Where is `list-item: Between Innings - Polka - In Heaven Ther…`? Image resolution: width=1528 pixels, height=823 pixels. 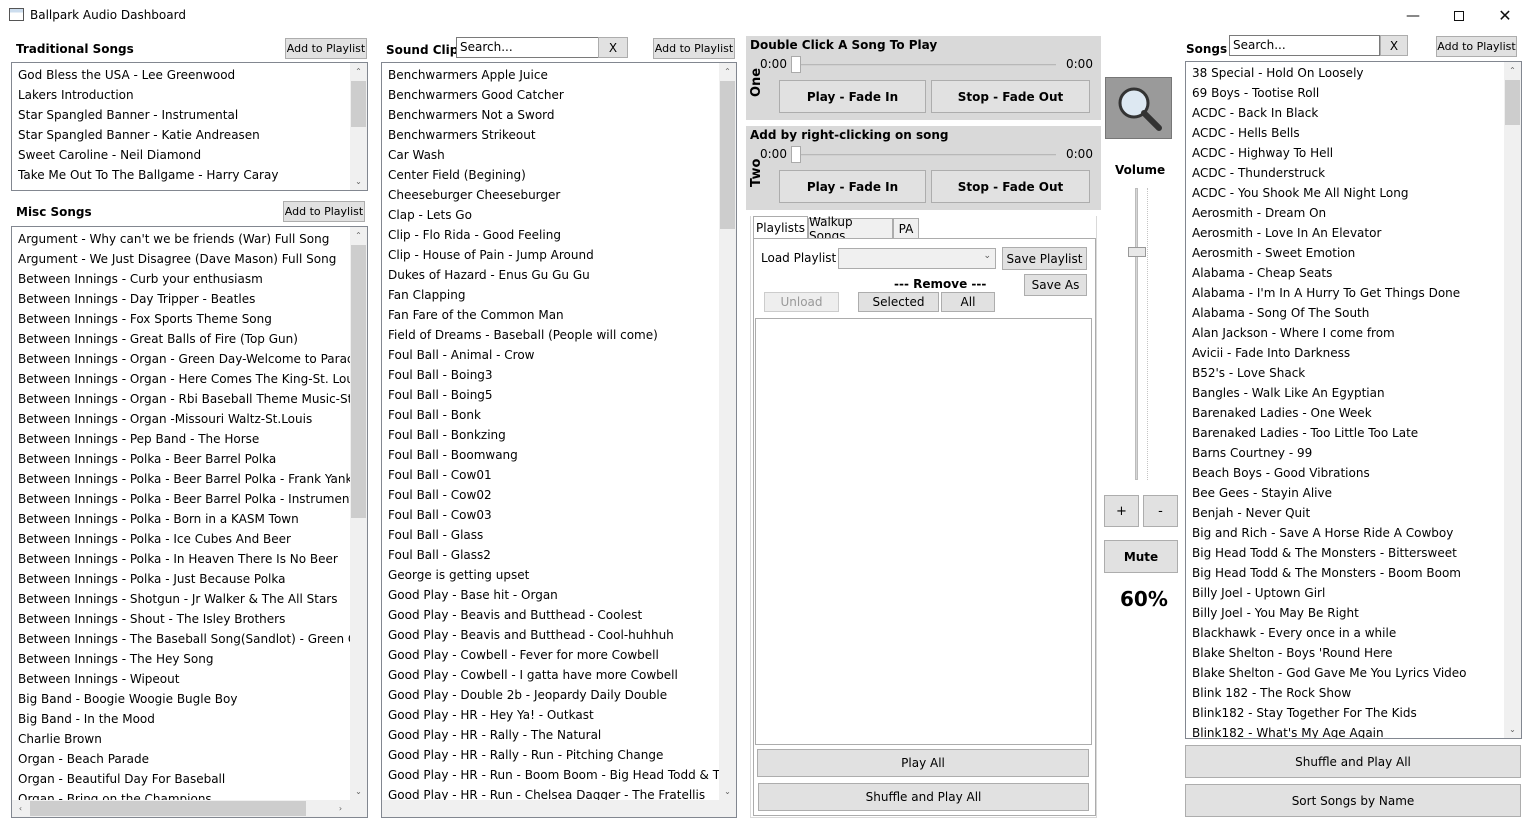
list-item: Between Innings - Polka - In Heaven Ther… is located at coordinates (189, 559).